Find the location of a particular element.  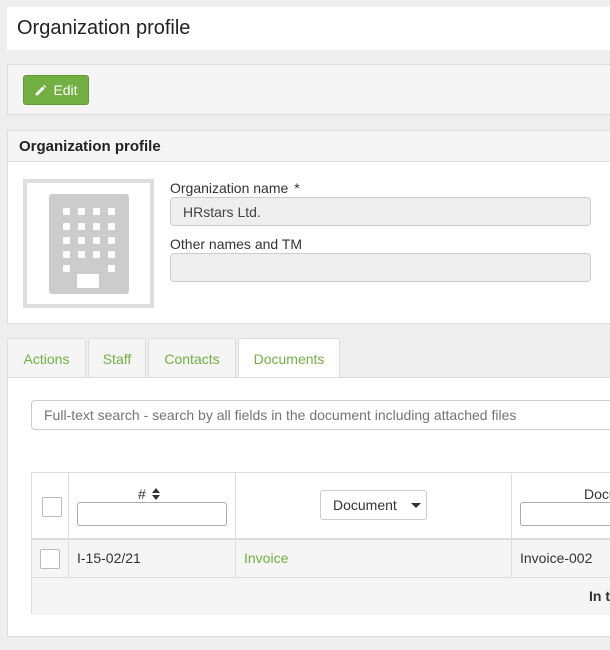

tab-staff: Staff is located at coordinates (117, 358).